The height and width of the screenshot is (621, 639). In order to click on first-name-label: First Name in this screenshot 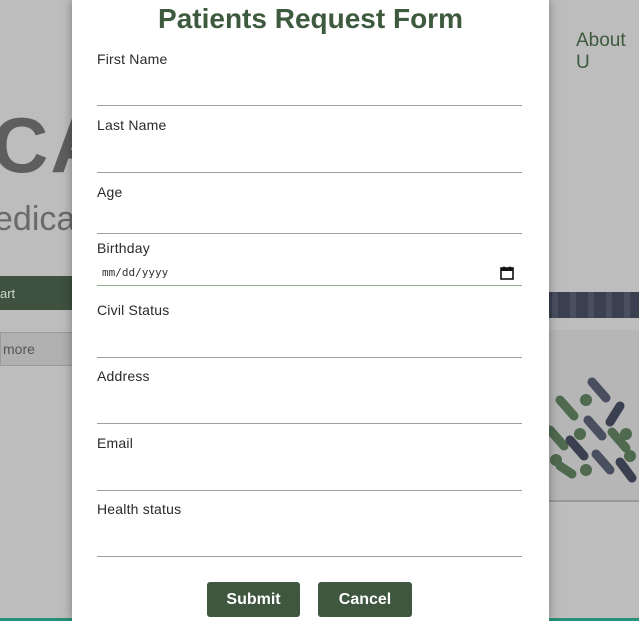, I will do `click(132, 59)`.